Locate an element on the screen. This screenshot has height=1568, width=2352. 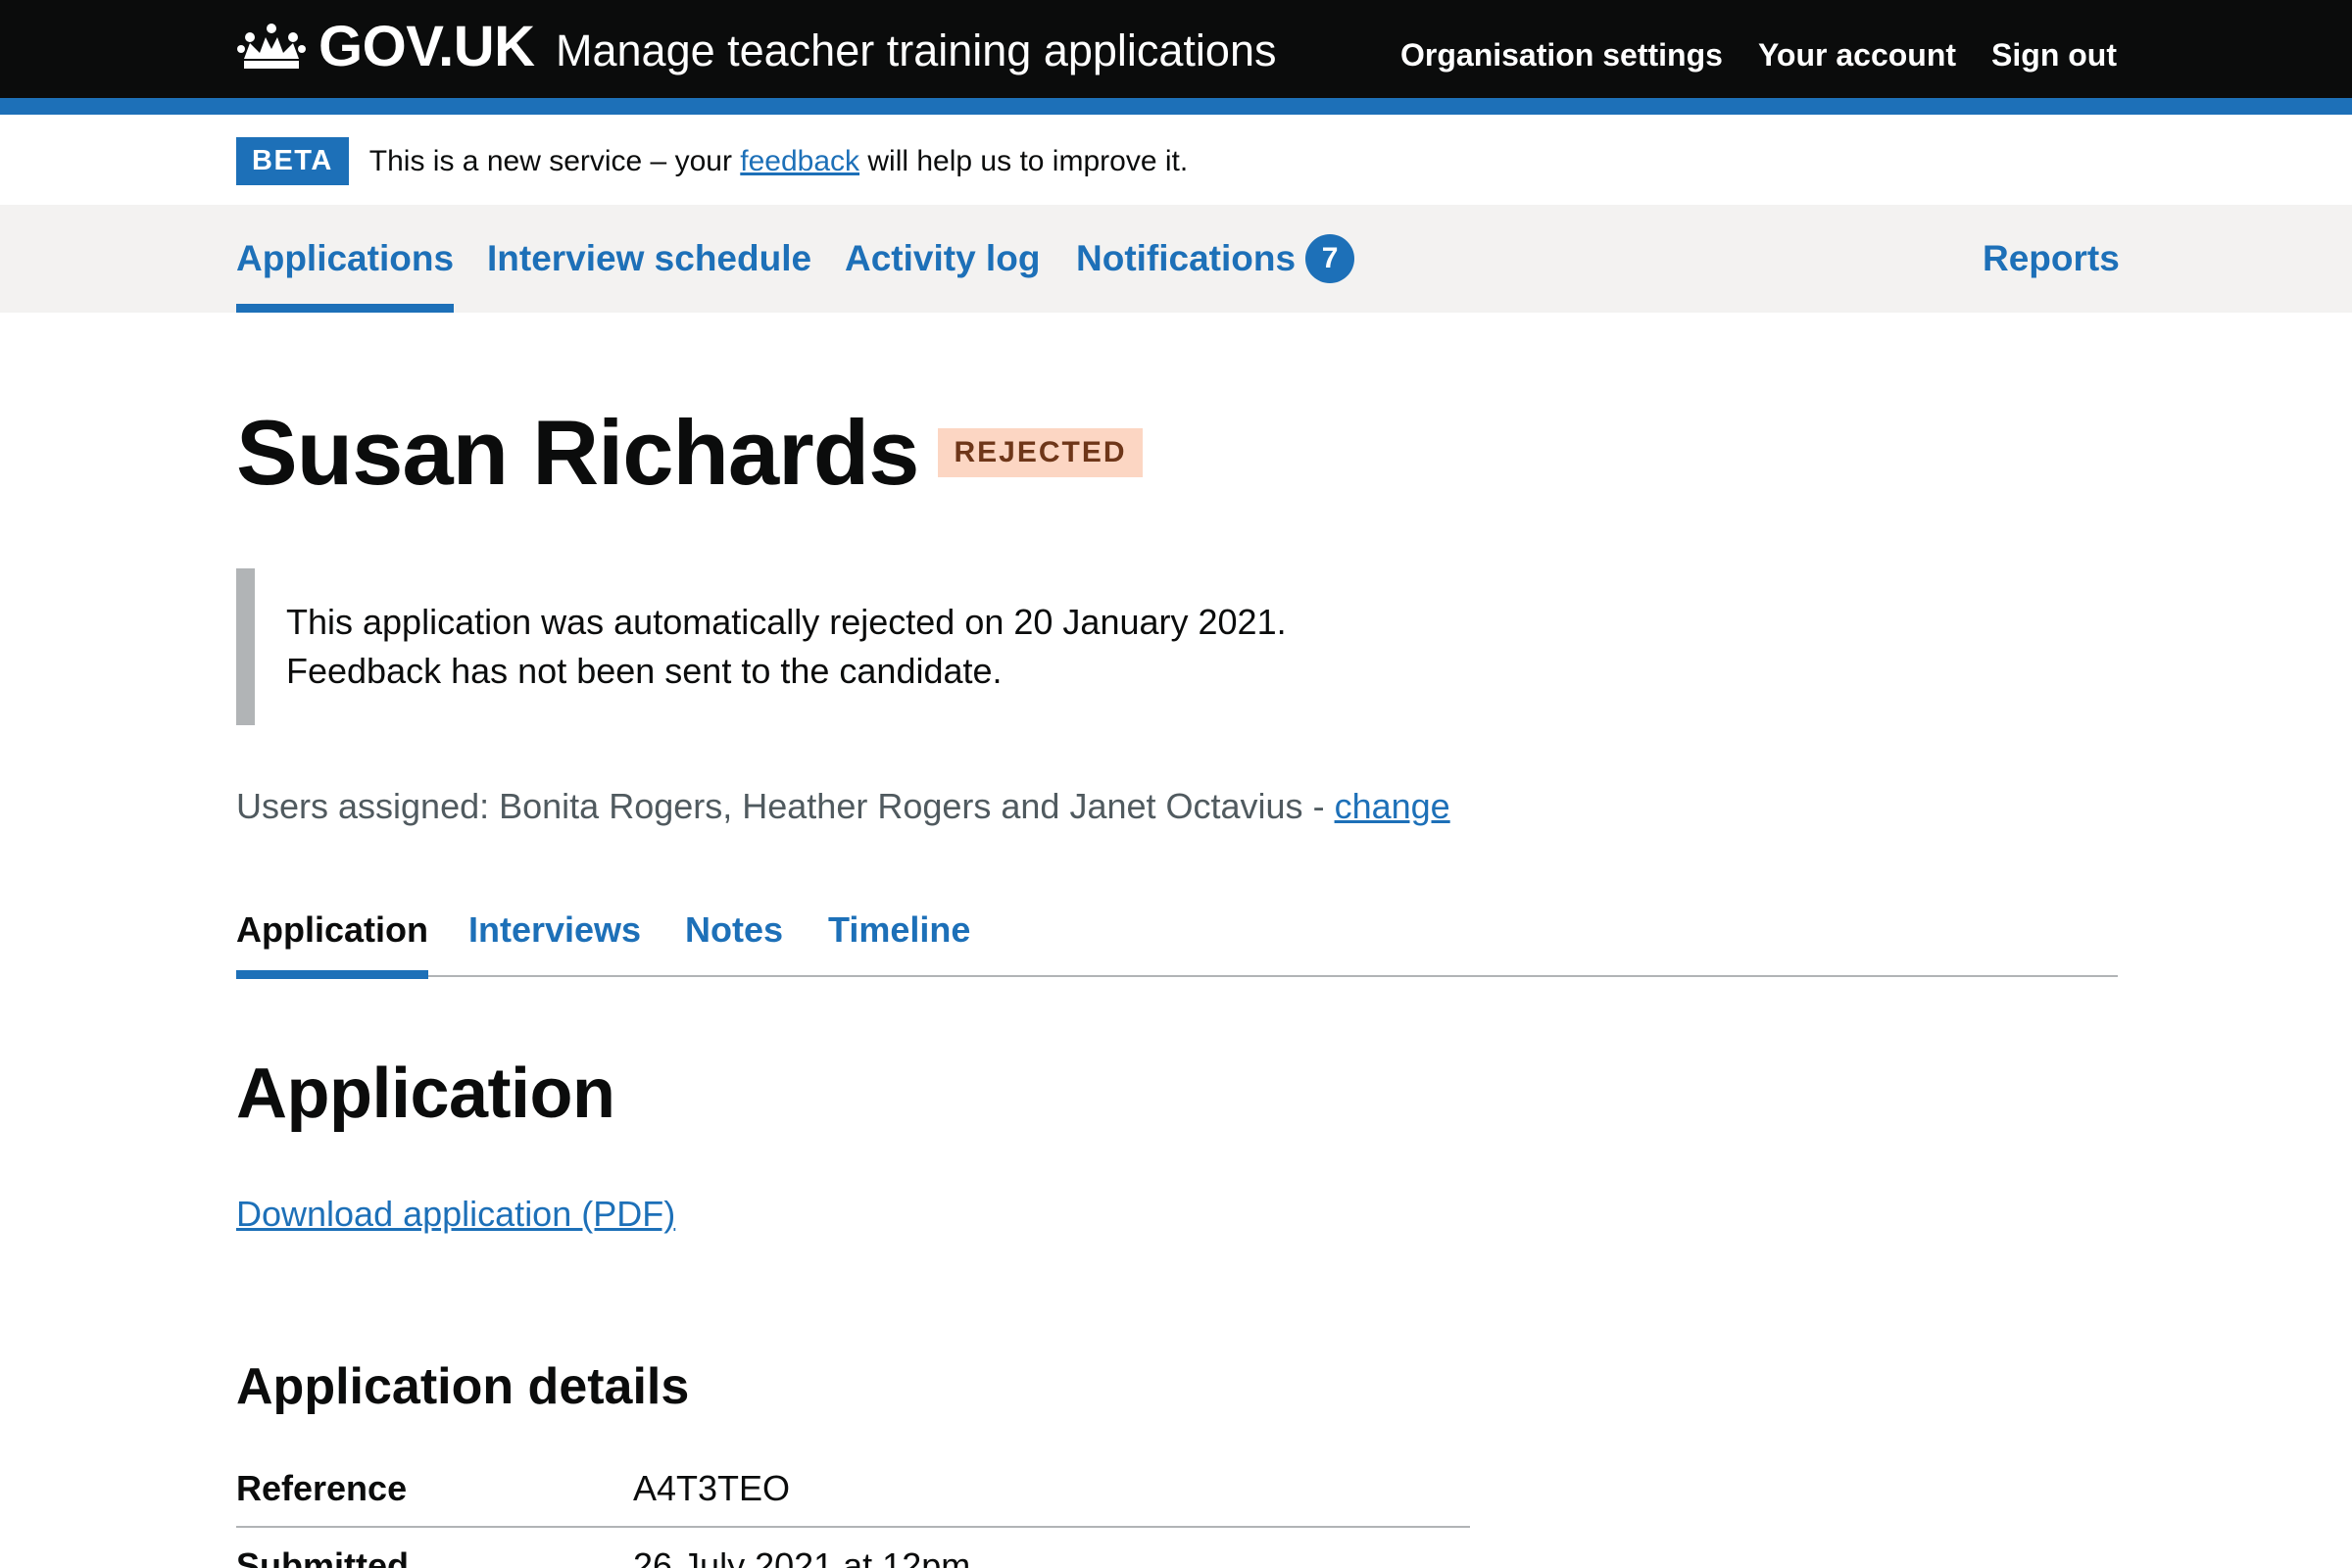
header-stripe is located at coordinates (1176, 106).